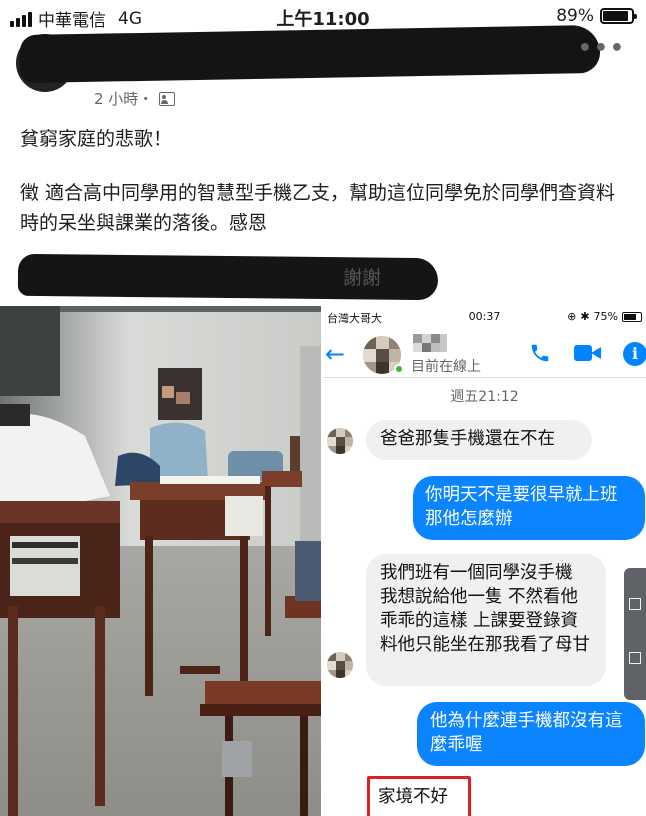 The image size is (646, 816). What do you see at coordinates (123, 98) in the screenshot?
I see `post-timestamp: 2 小時・` at bounding box center [123, 98].